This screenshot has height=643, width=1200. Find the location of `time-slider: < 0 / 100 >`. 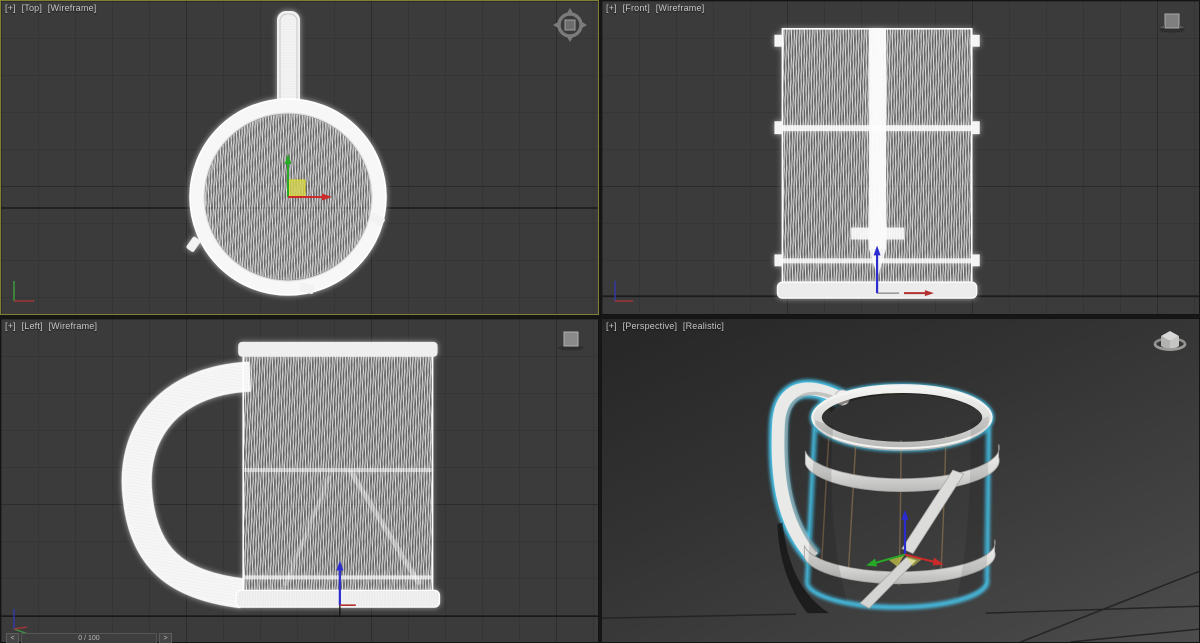

time-slider: < 0 / 100 > is located at coordinates (89, 638).